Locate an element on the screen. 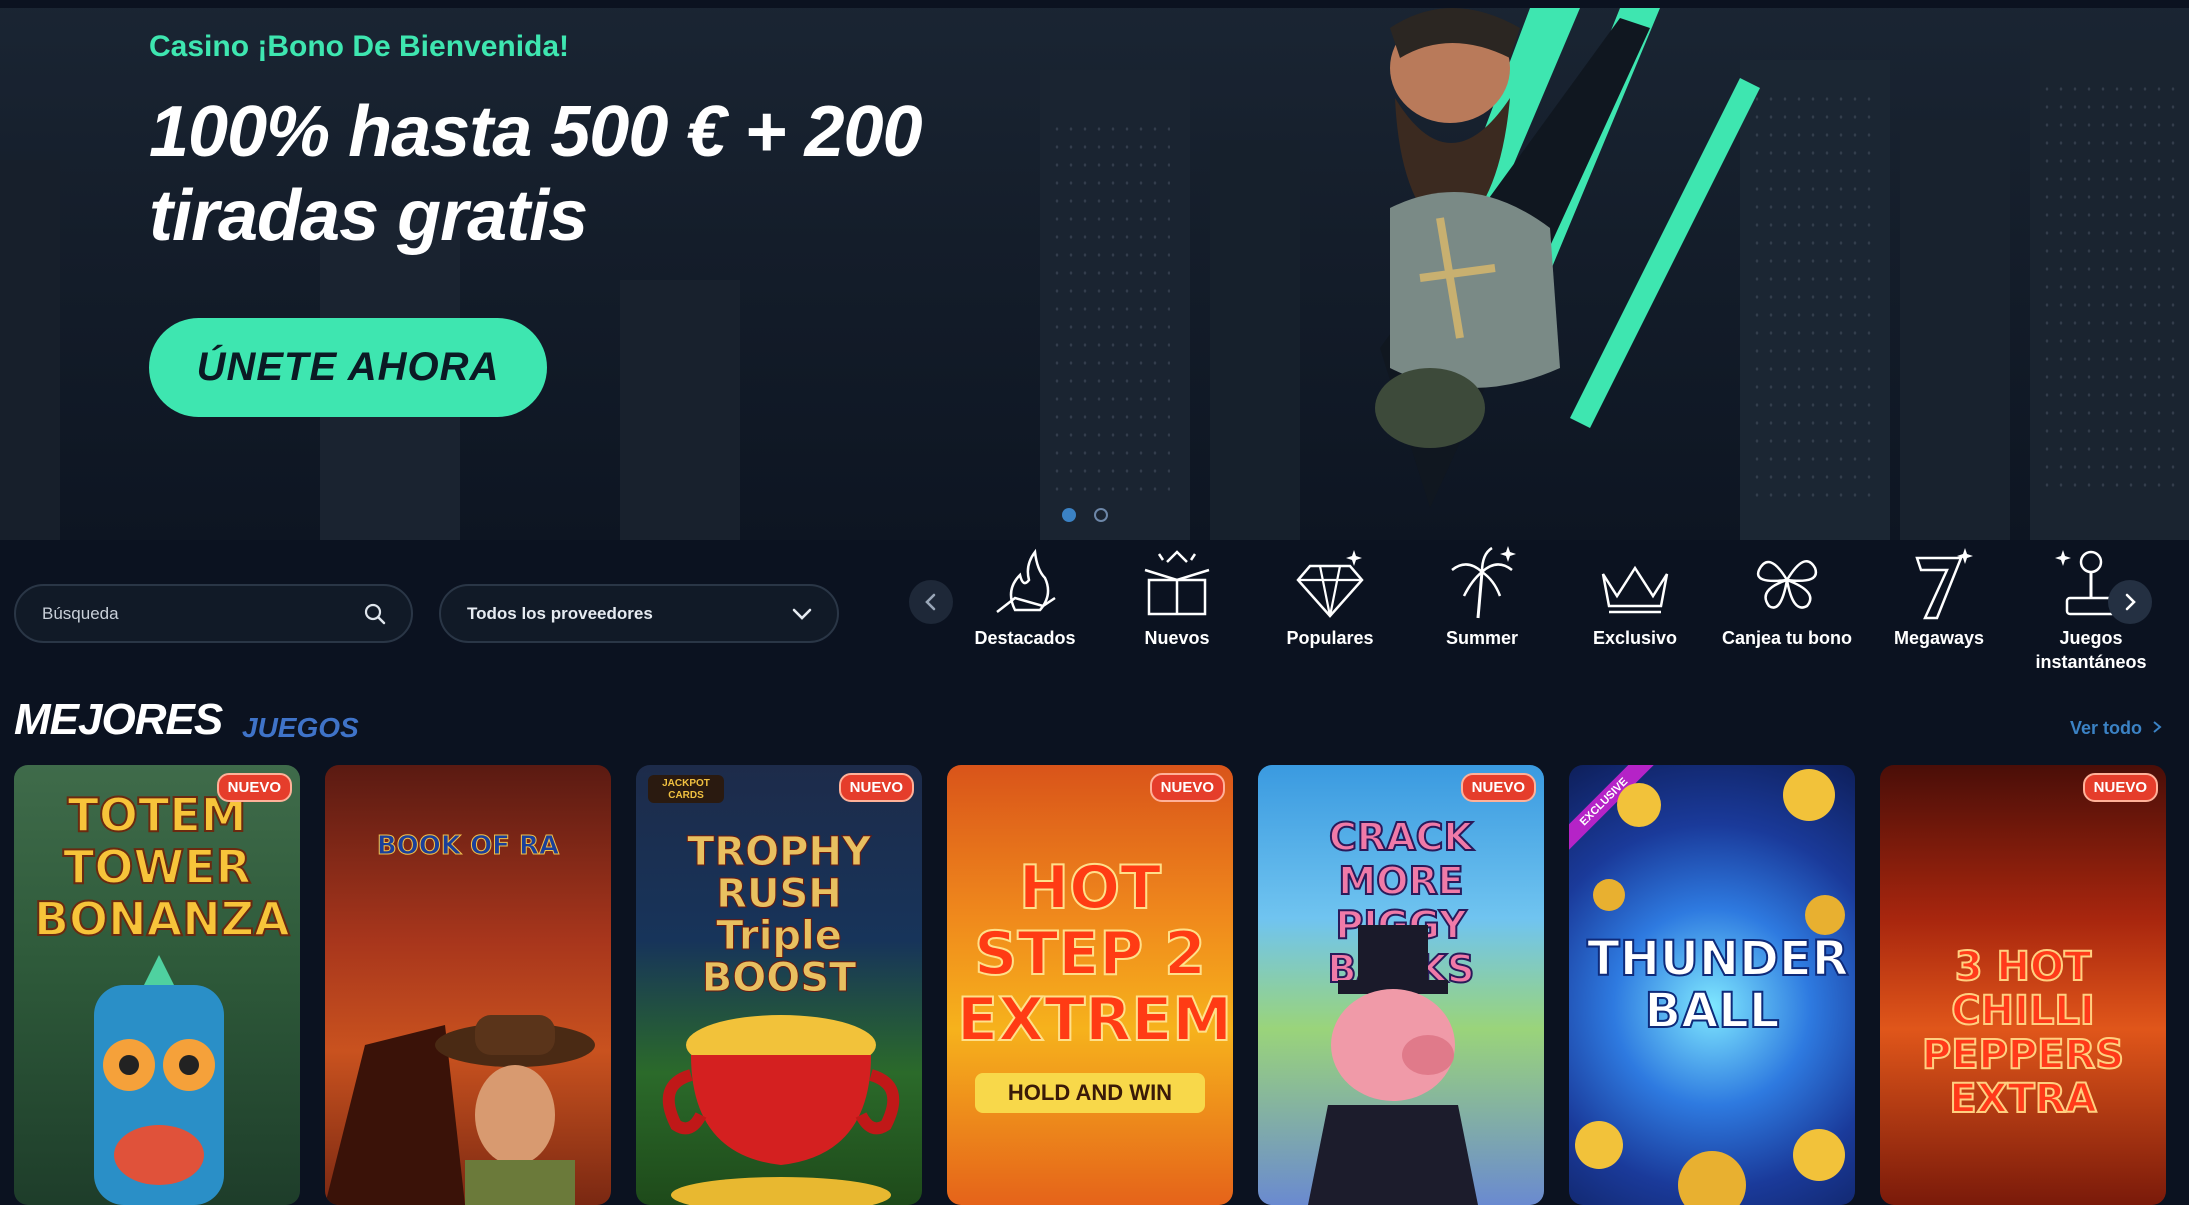 The image size is (2189, 1205). category-nuevos: Nuevos is located at coordinates (1177, 595).